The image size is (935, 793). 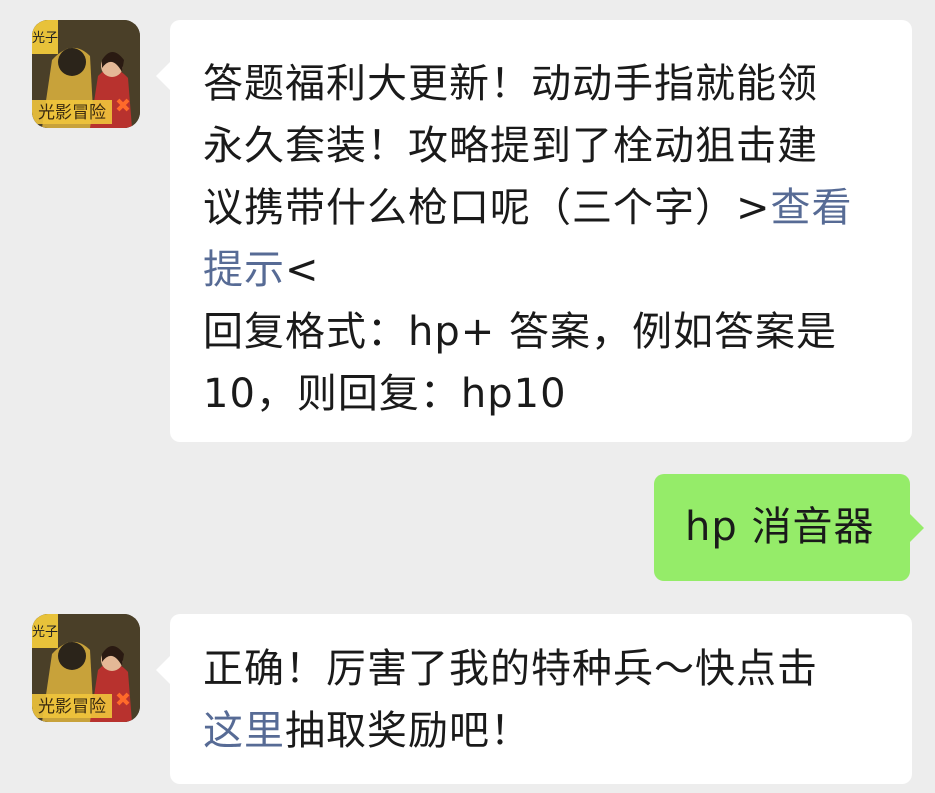 I want to click on message-line: 答题福利大更新！动动手指就能领, so click(x=510, y=84).